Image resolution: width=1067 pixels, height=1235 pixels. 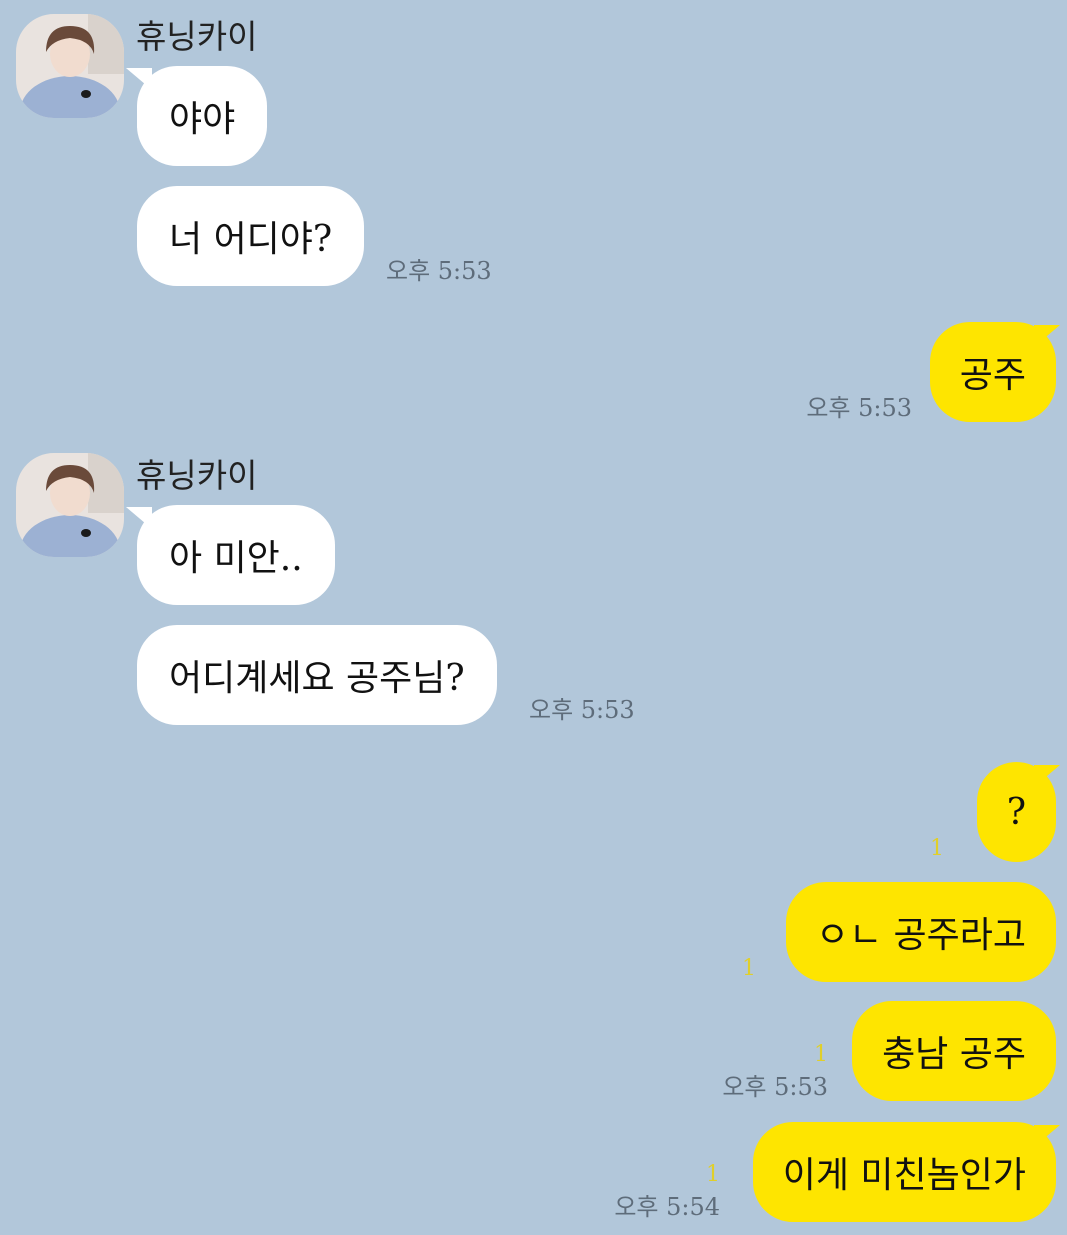 I want to click on incoming-message: 어디계세요 공주님?, so click(x=317, y=675).